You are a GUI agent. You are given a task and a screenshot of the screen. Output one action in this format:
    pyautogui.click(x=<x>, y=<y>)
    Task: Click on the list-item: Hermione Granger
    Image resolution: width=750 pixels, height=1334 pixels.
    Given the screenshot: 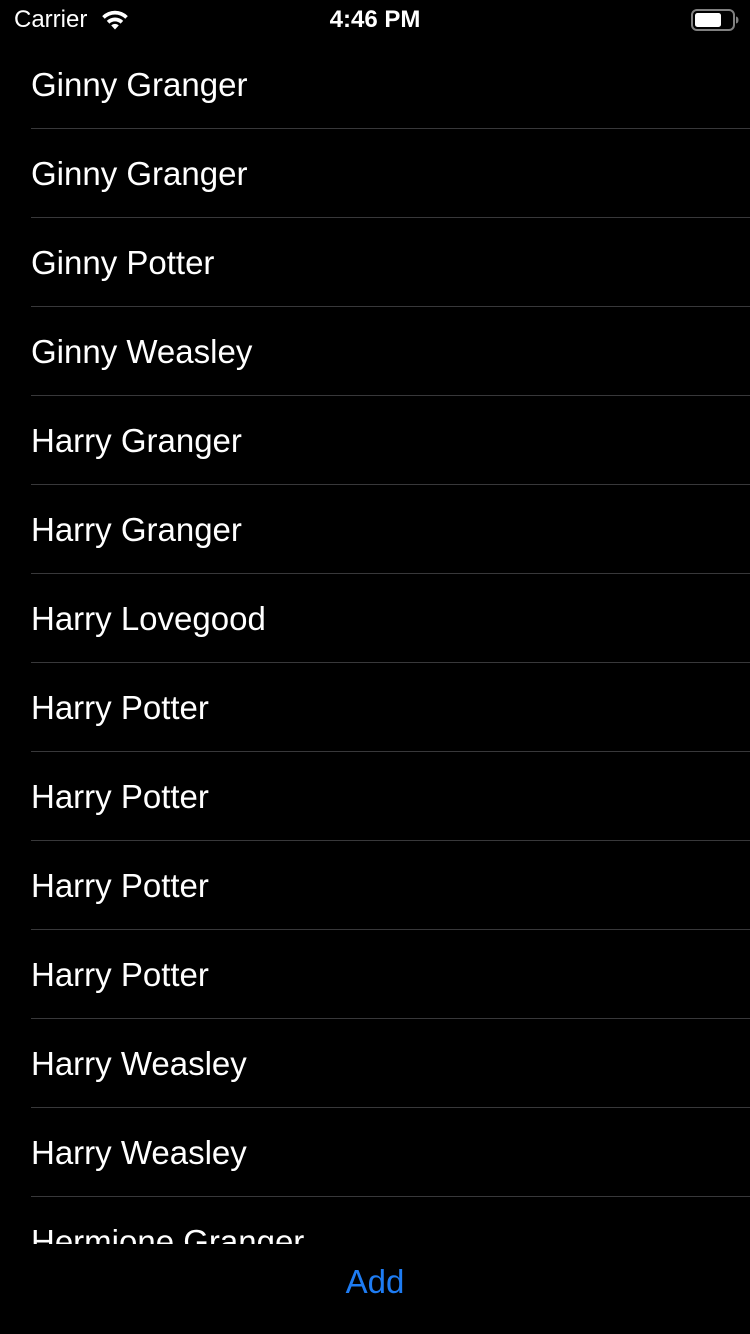 What is the action you would take?
    pyautogui.click(x=375, y=1220)
    